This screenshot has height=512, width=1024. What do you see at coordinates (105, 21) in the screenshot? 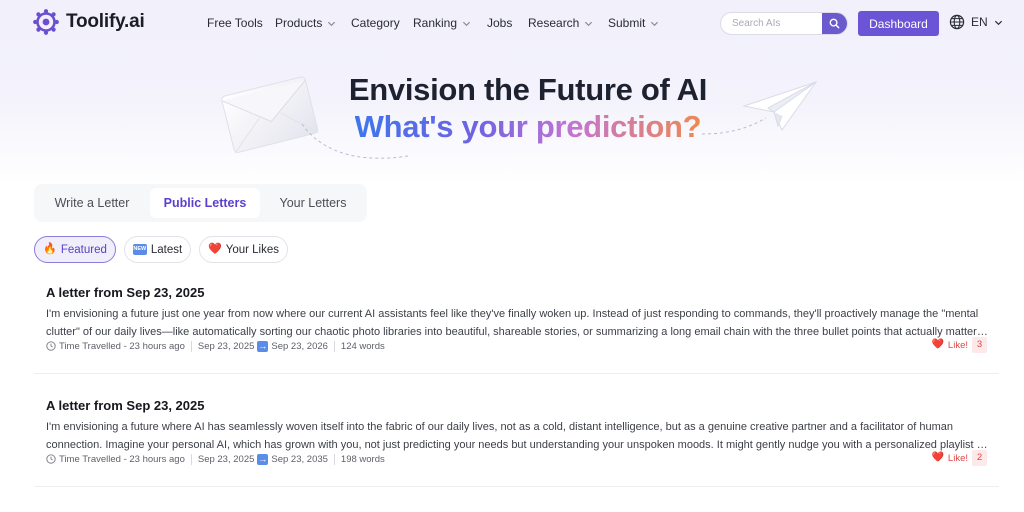
I see `brand-name: Toolify.ai` at bounding box center [105, 21].